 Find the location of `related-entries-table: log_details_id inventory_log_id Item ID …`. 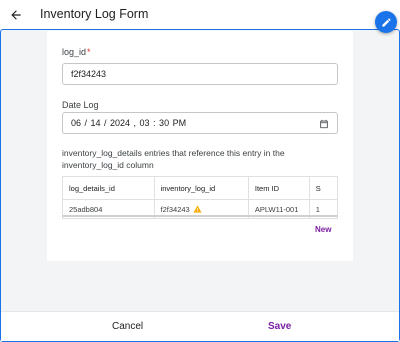

related-entries-table: log_details_id inventory_log_id Item ID … is located at coordinates (200, 212).